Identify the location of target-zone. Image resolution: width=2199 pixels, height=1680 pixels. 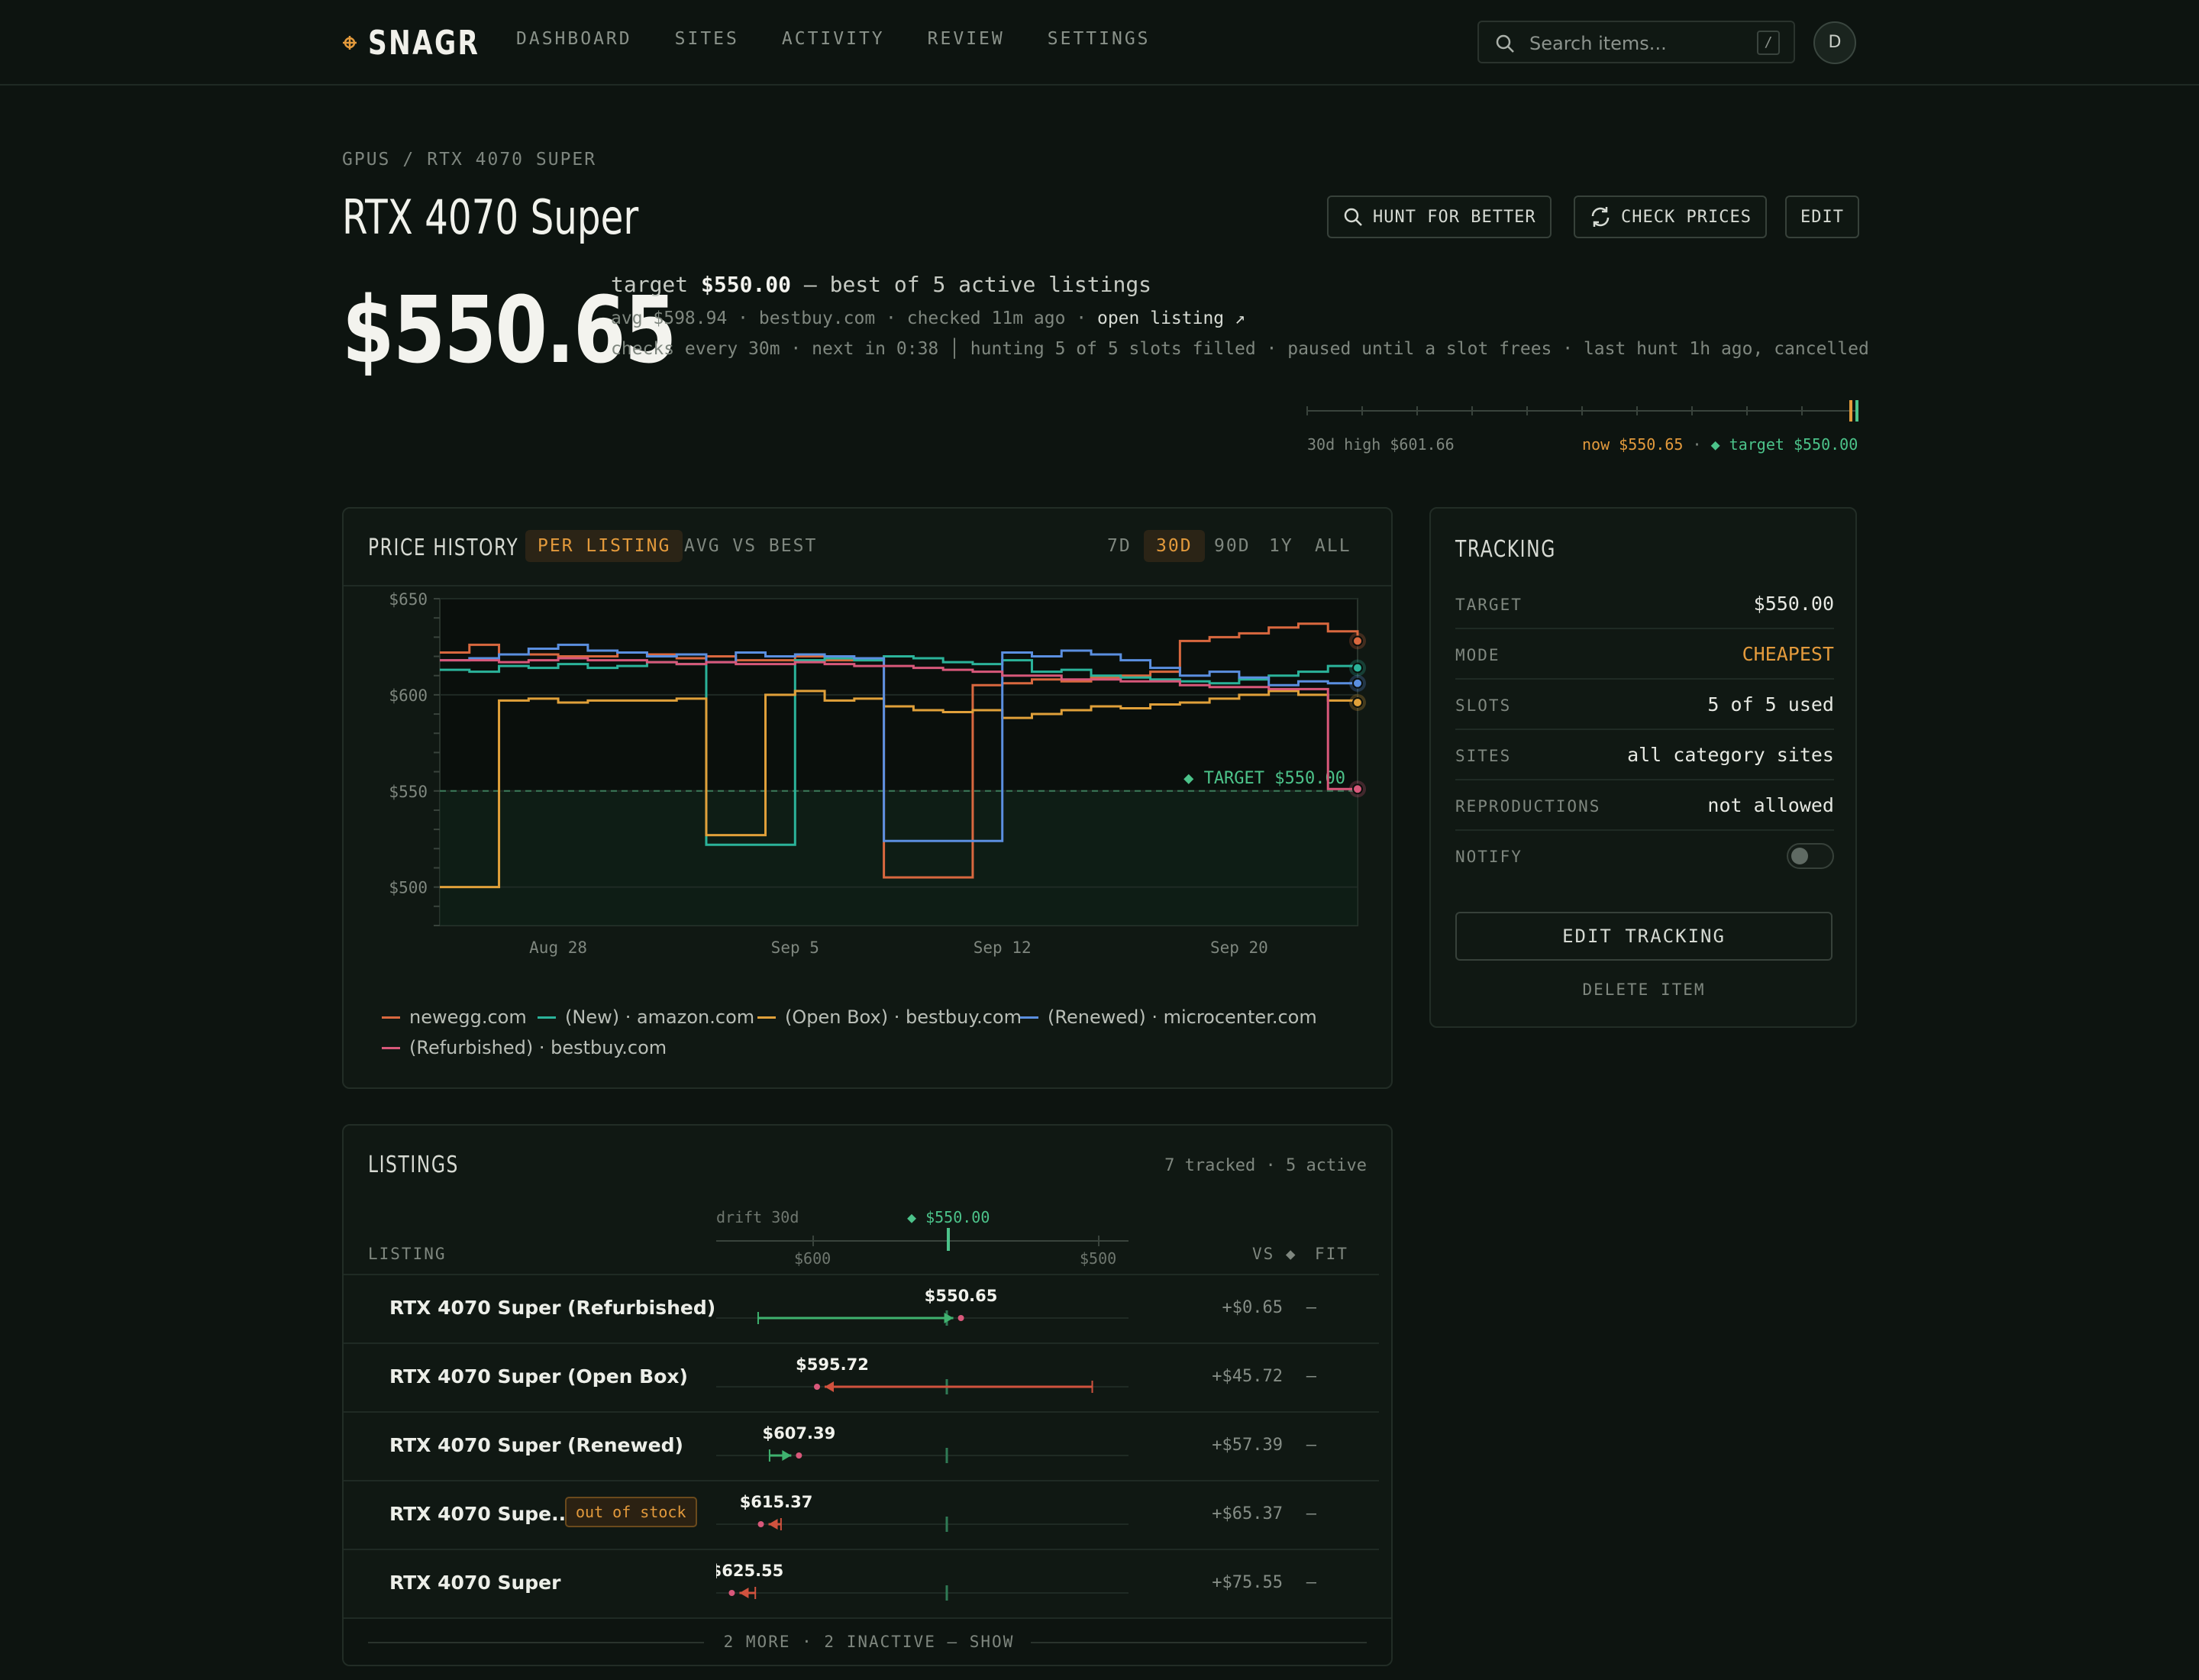
(899, 858).